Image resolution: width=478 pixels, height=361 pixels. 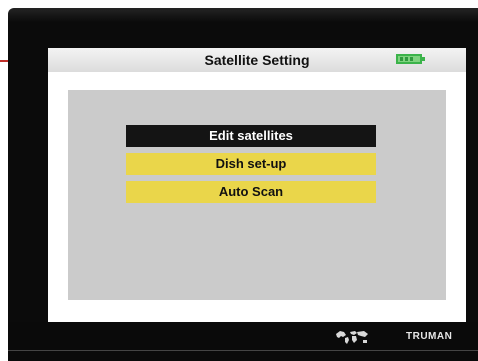 What do you see at coordinates (251, 136) in the screenshot?
I see `menu-item-edit-satellites: Edit satellites` at bounding box center [251, 136].